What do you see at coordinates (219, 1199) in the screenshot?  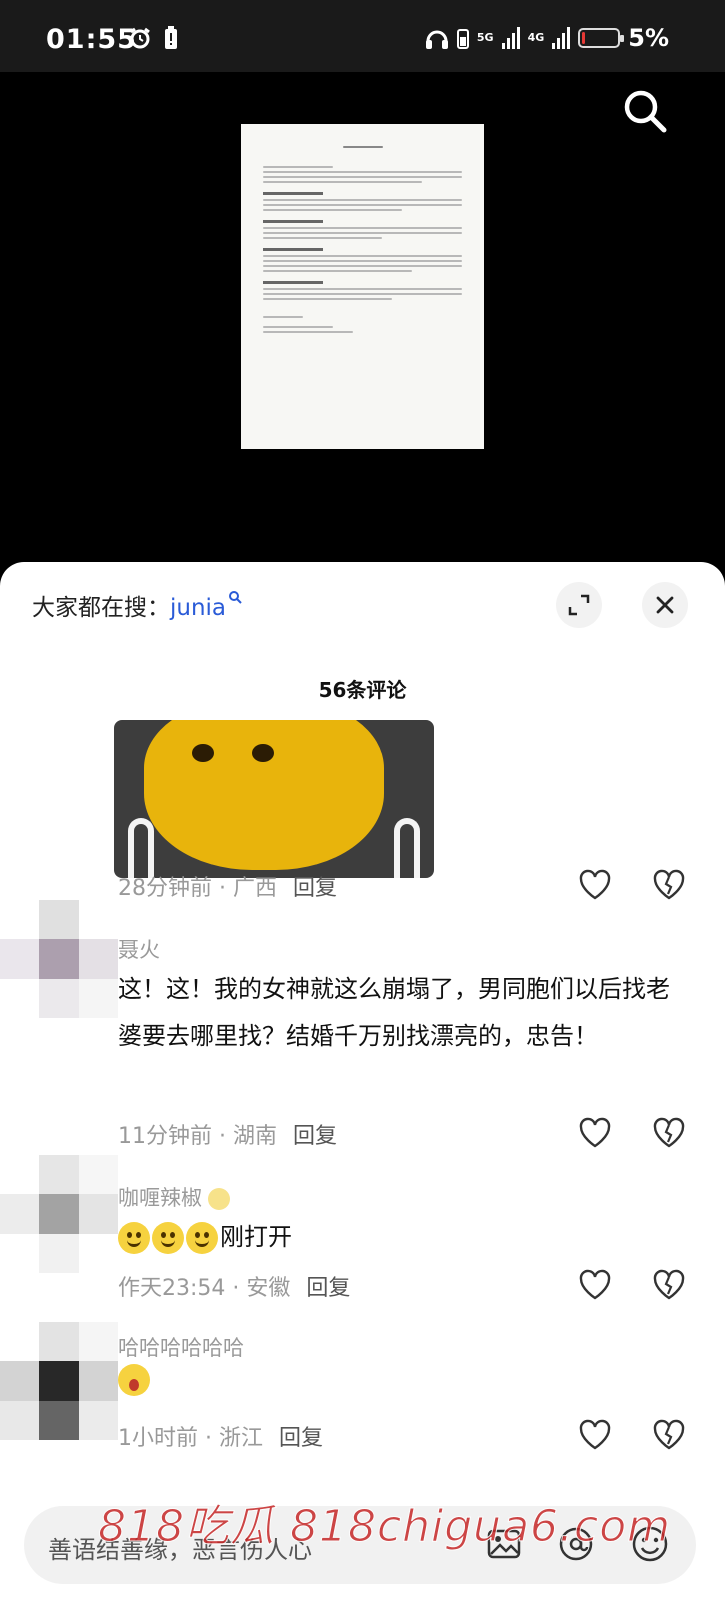 I see `sun-emoji-icon` at bounding box center [219, 1199].